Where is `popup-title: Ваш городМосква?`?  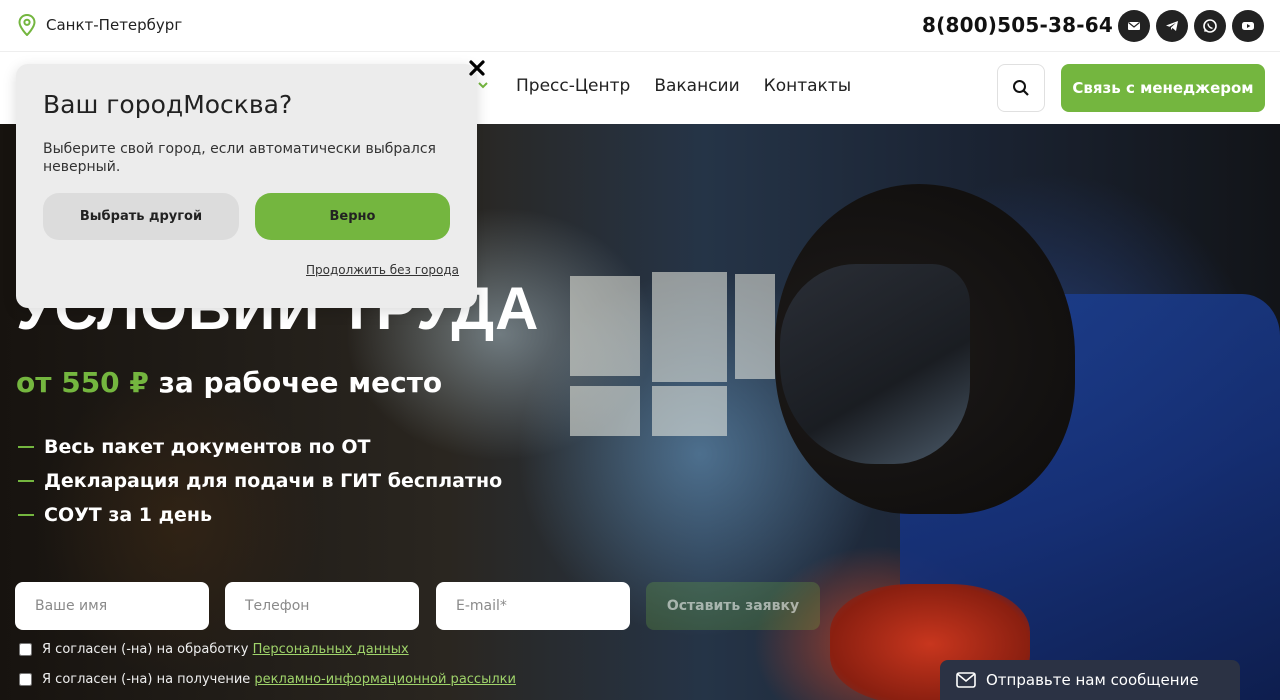
popup-title: Ваш городМосква? is located at coordinates (167, 104).